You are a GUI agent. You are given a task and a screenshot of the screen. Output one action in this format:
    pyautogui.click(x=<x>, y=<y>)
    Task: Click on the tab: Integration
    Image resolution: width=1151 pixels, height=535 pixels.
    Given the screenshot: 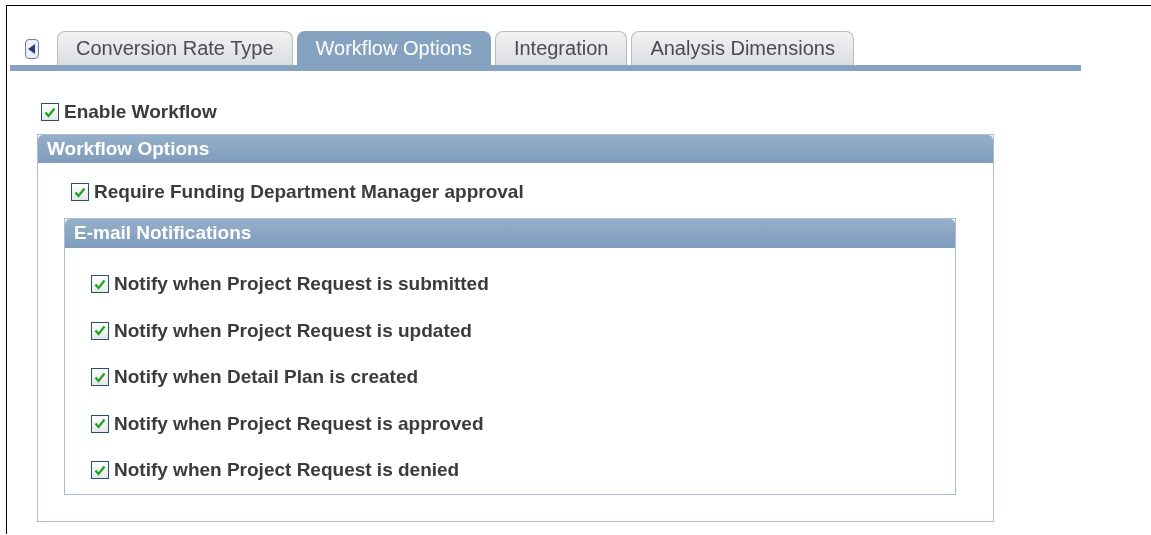 What is the action you would take?
    pyautogui.click(x=561, y=48)
    